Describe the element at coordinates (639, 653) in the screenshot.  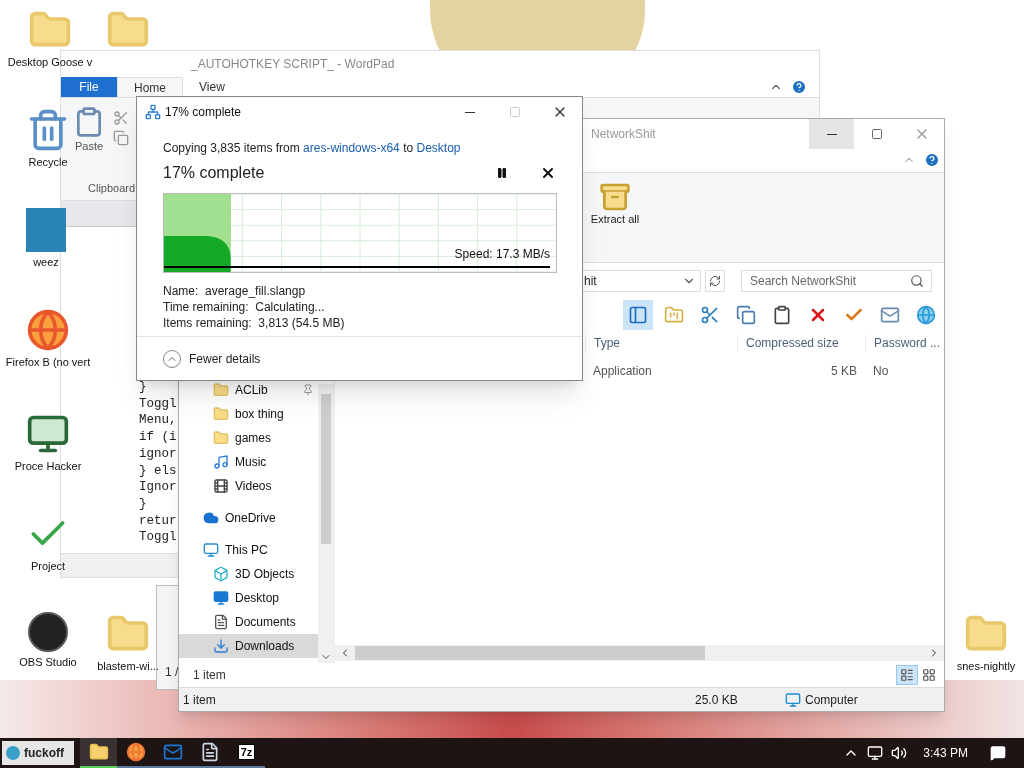
I see `horizontal-scrollbar` at that location.